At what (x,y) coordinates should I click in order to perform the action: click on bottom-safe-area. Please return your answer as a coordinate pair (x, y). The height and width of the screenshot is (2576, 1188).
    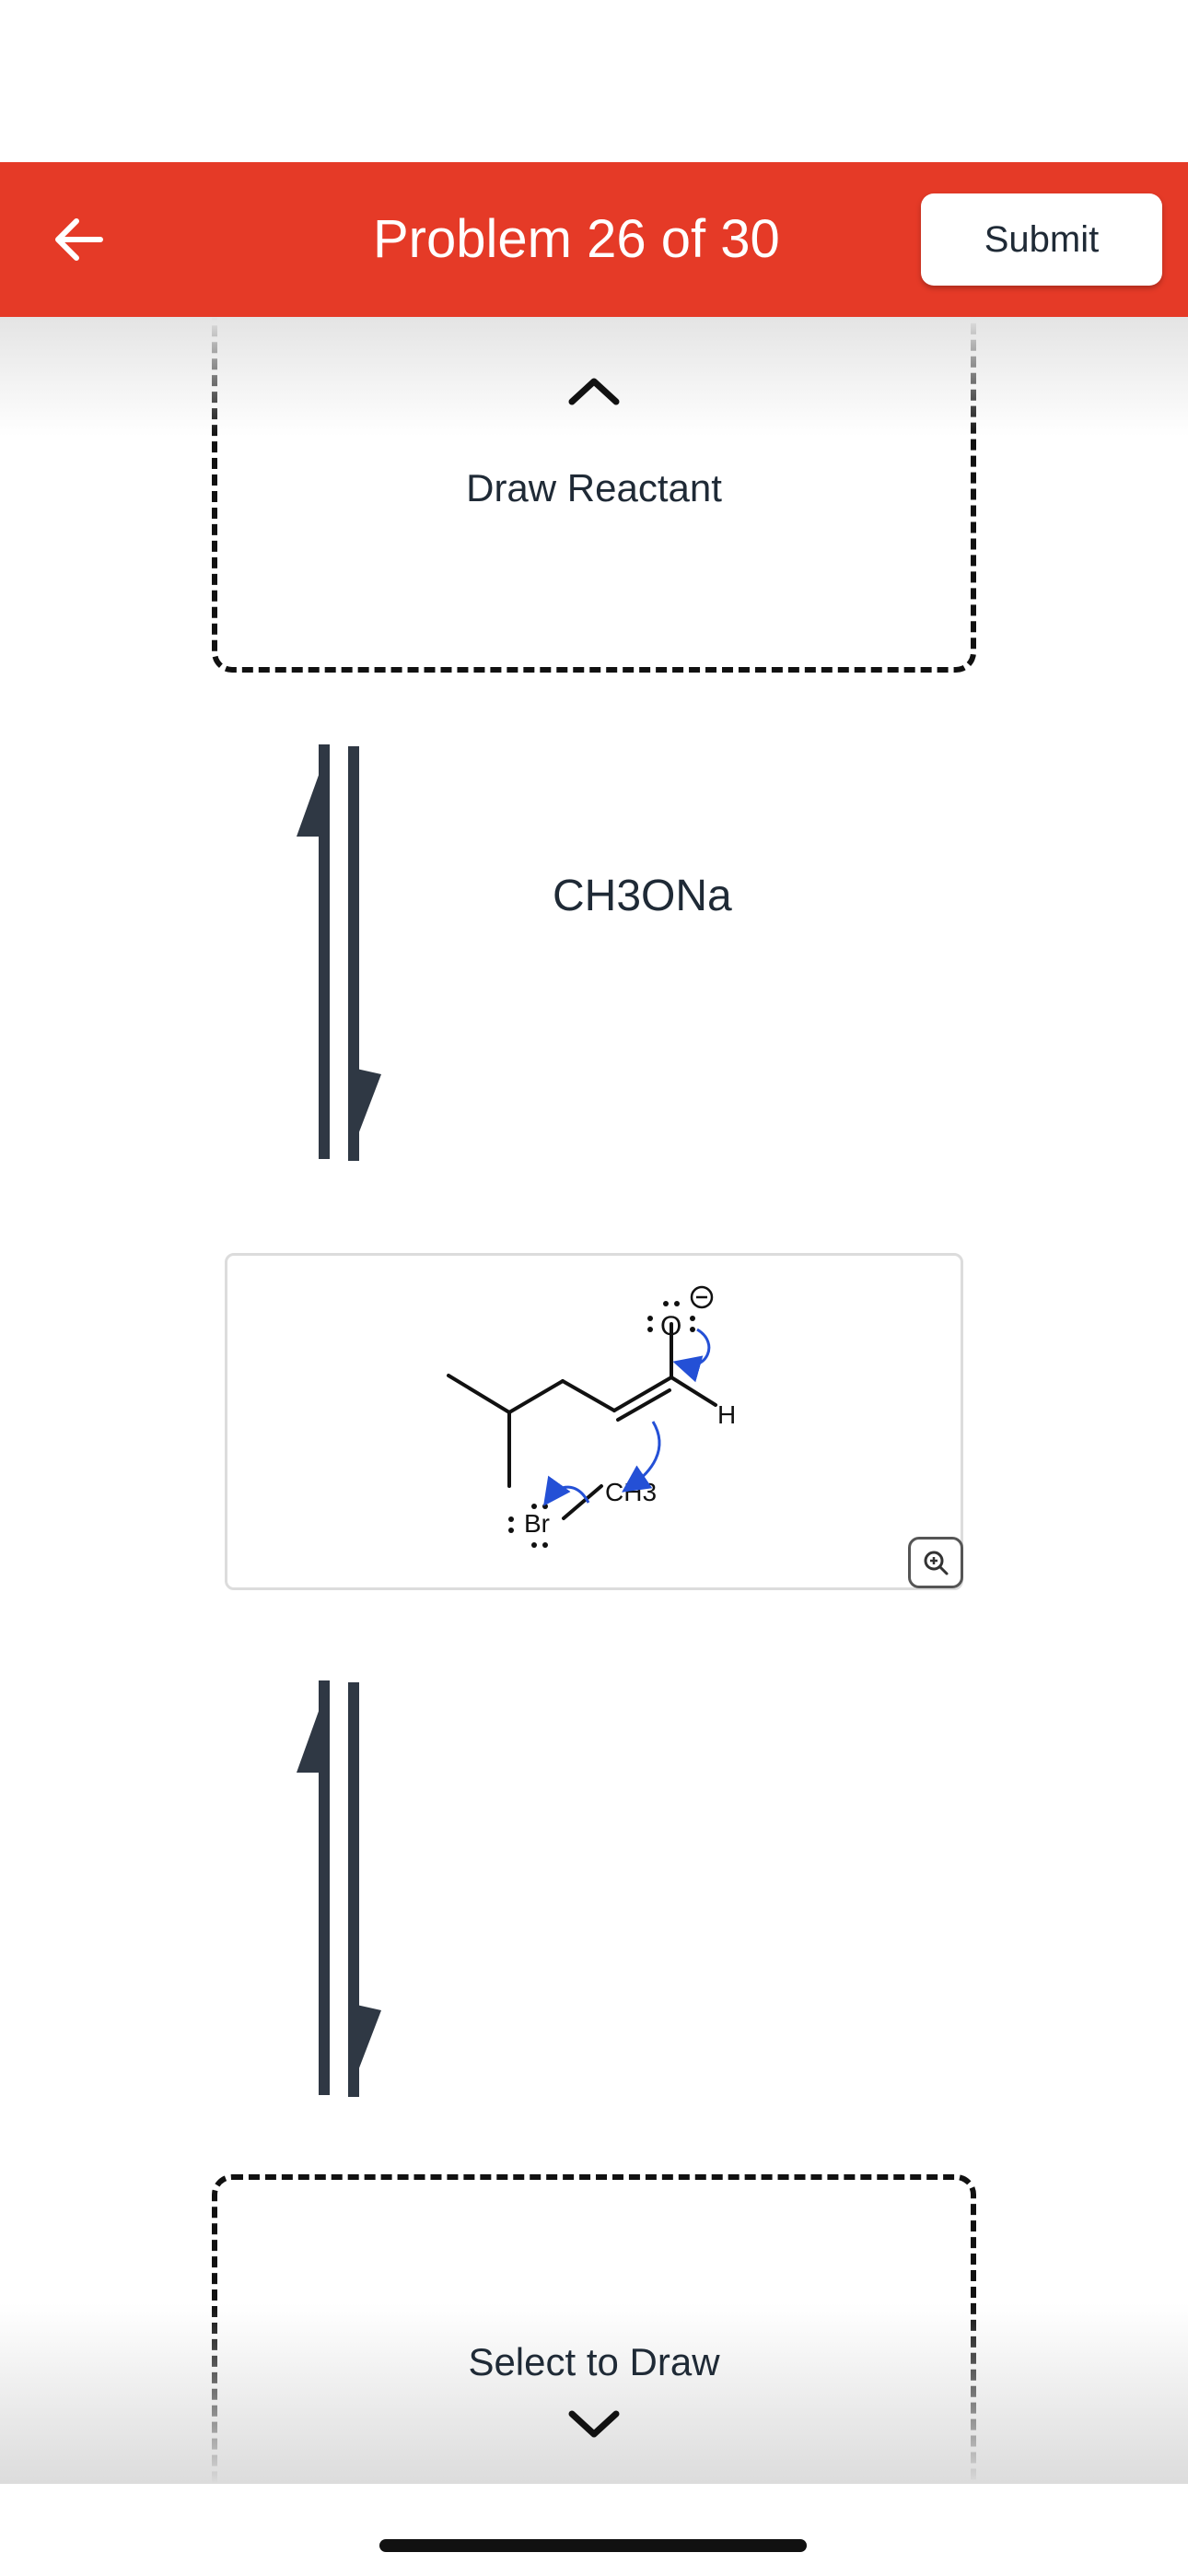
    Looking at the image, I should click on (594, 2530).